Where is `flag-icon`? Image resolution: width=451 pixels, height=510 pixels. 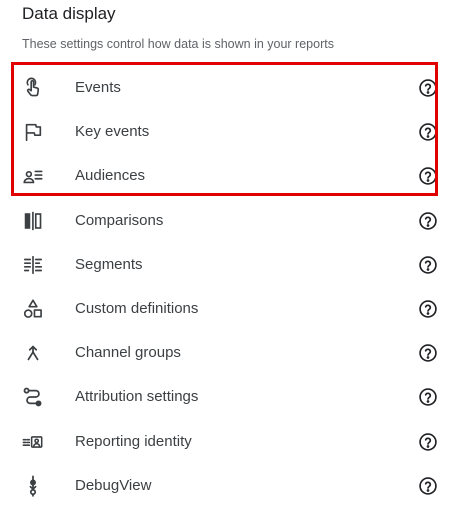
flag-icon is located at coordinates (33, 132).